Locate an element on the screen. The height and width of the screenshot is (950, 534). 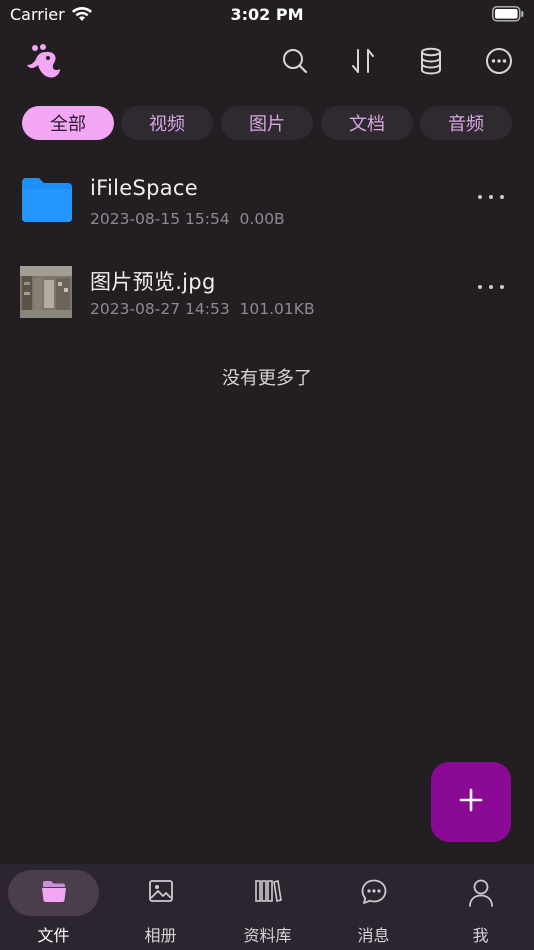
tab-album: 相册 is located at coordinates (160, 907).